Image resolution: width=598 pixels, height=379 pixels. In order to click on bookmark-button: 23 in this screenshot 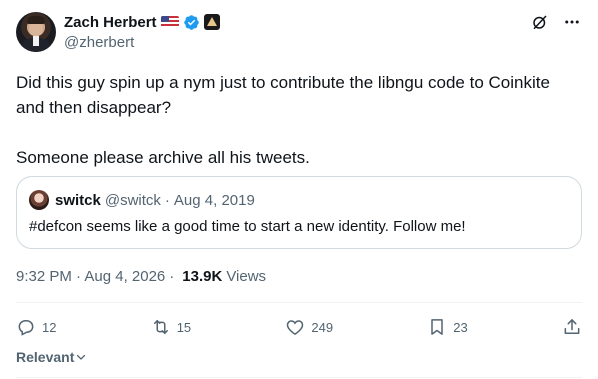, I will do `click(447, 327)`.